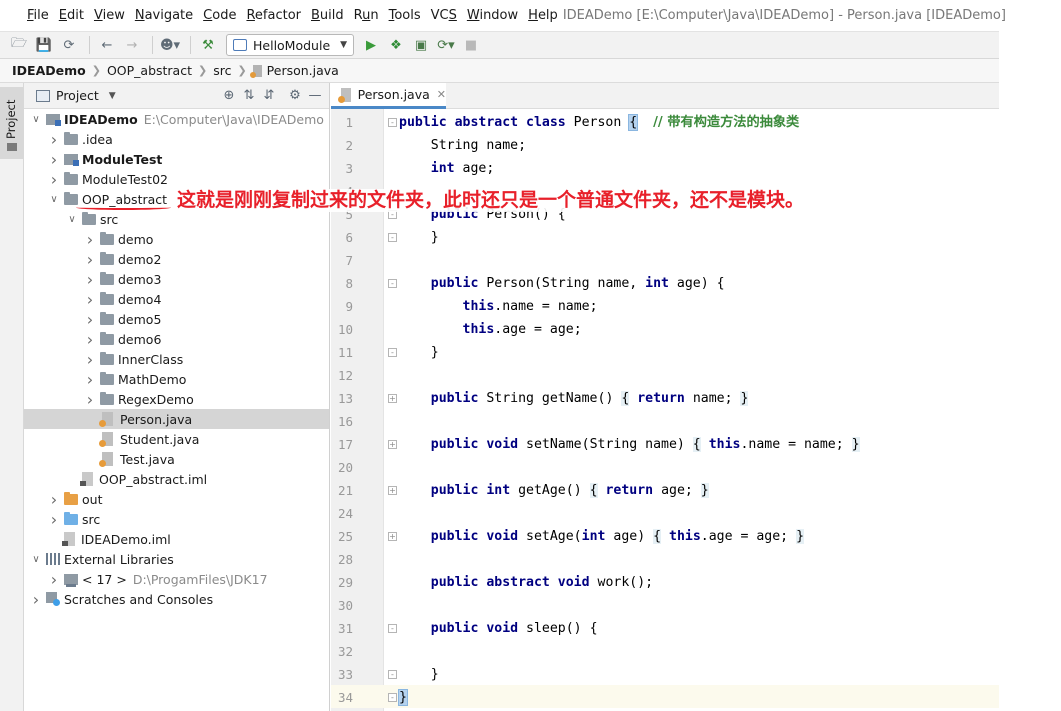 This screenshot has height=711, width=1061. What do you see at coordinates (176, 459) in the screenshot?
I see `tree-item: ·Test.java` at bounding box center [176, 459].